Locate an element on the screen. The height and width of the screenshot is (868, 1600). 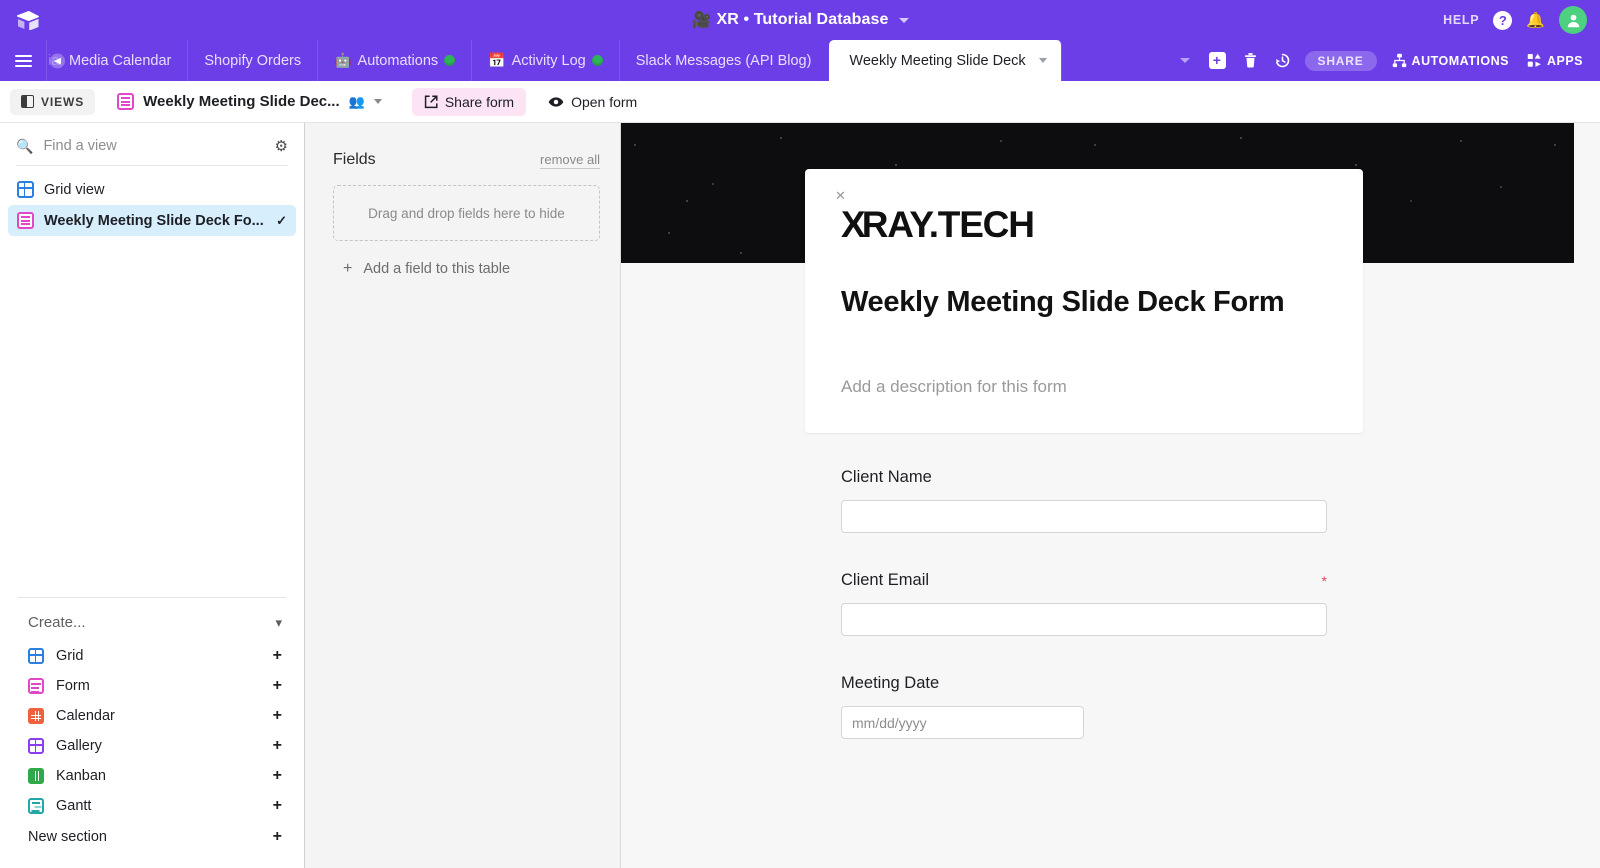
form-view-icon is located at coordinates (36, 686).